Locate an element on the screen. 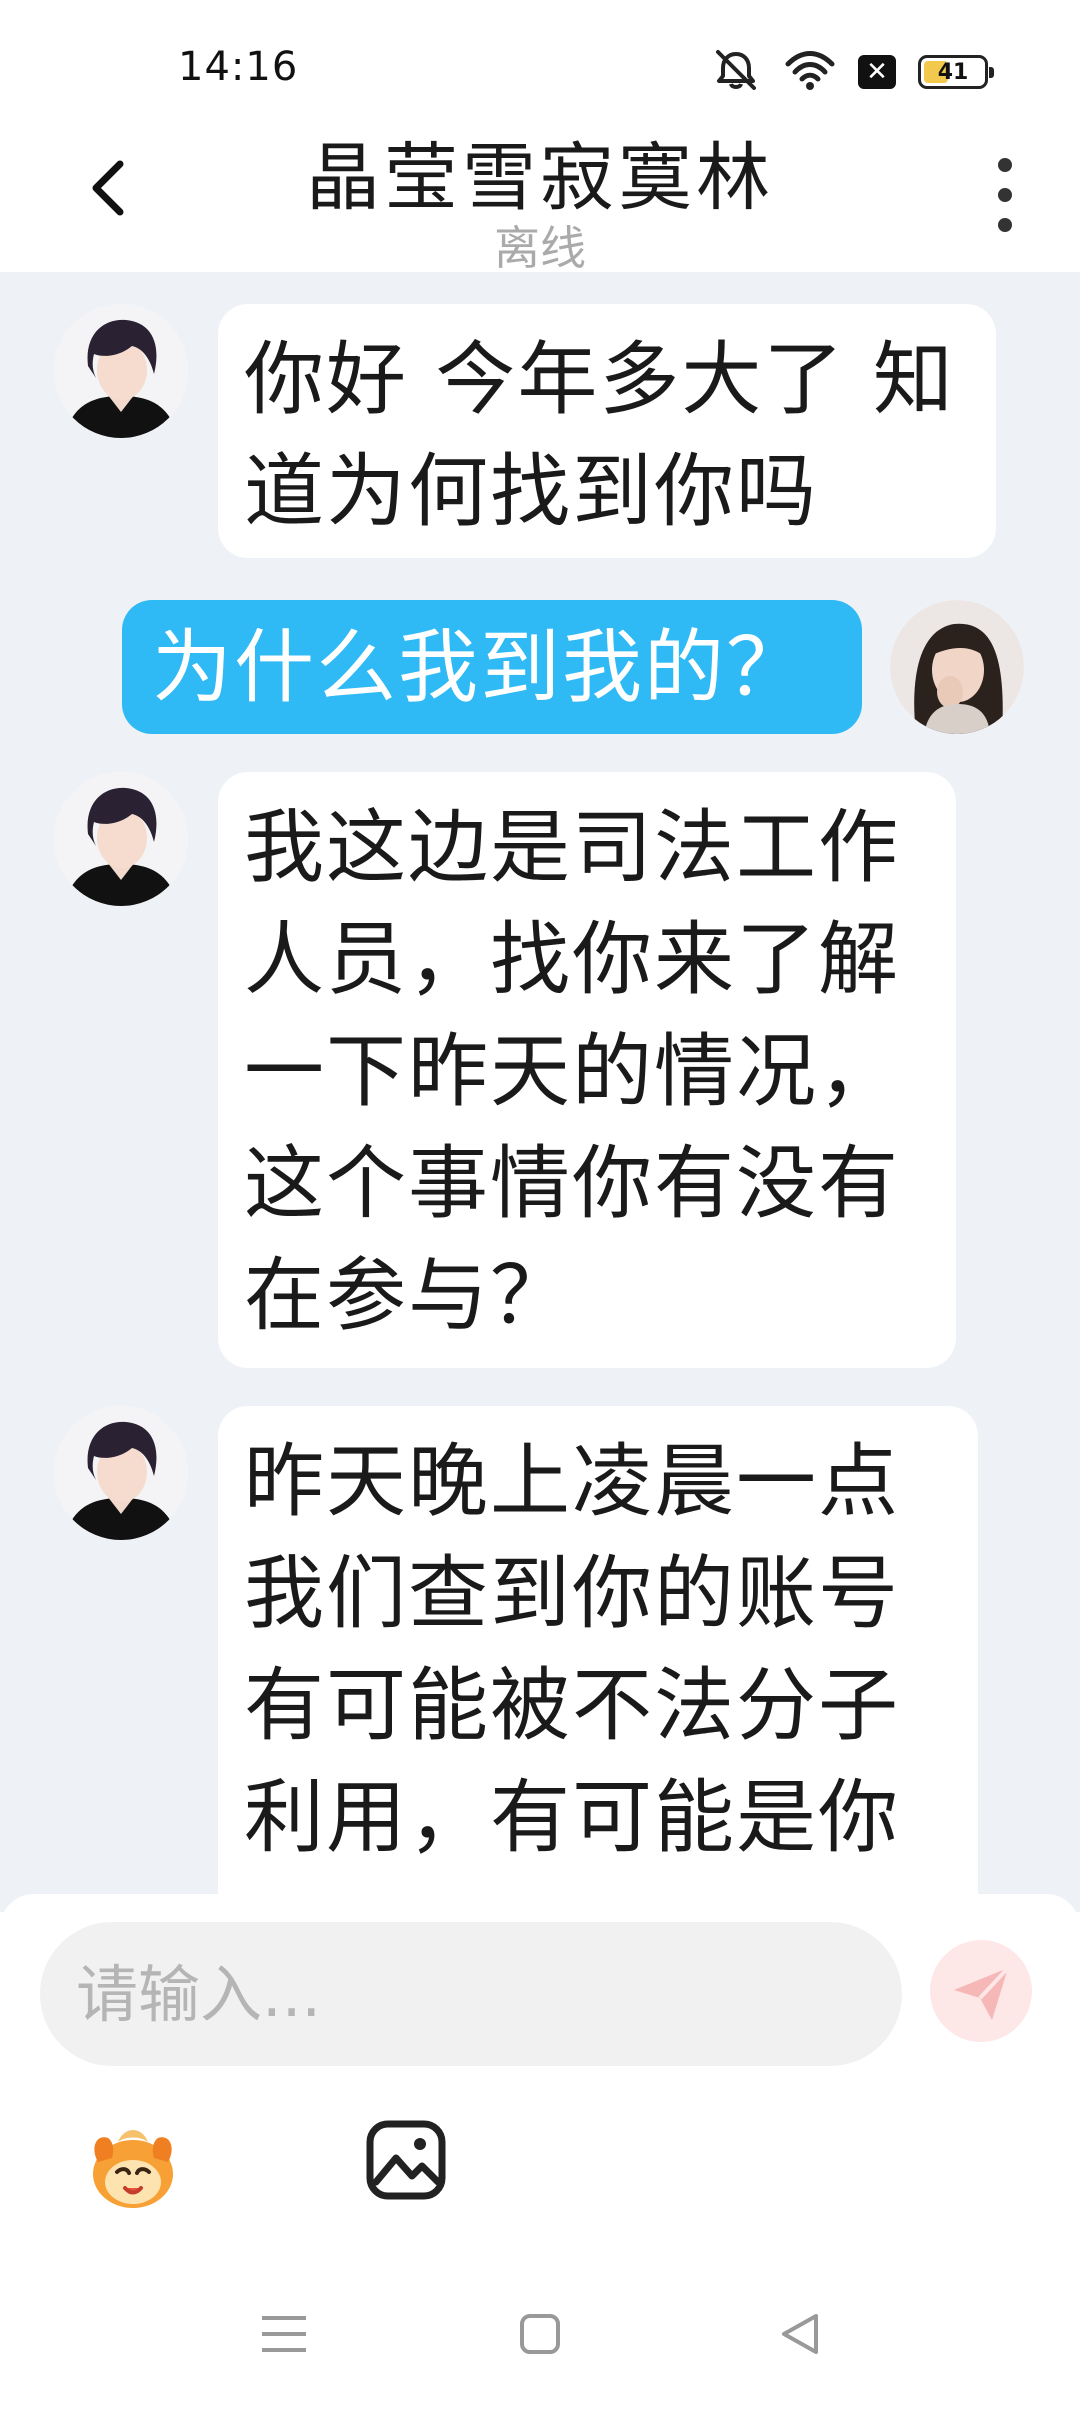  paper-plane-icon is located at coordinates (982, 1993).